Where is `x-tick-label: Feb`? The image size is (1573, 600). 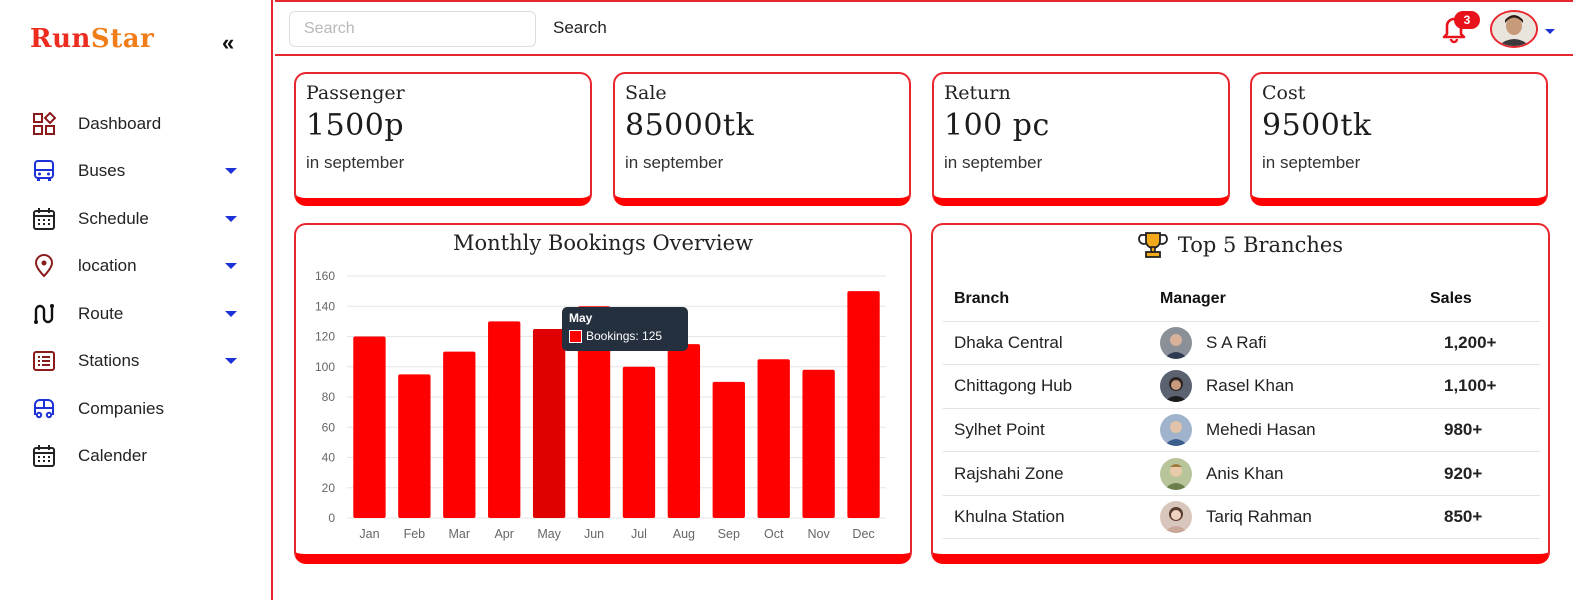
x-tick-label: Feb is located at coordinates (415, 534).